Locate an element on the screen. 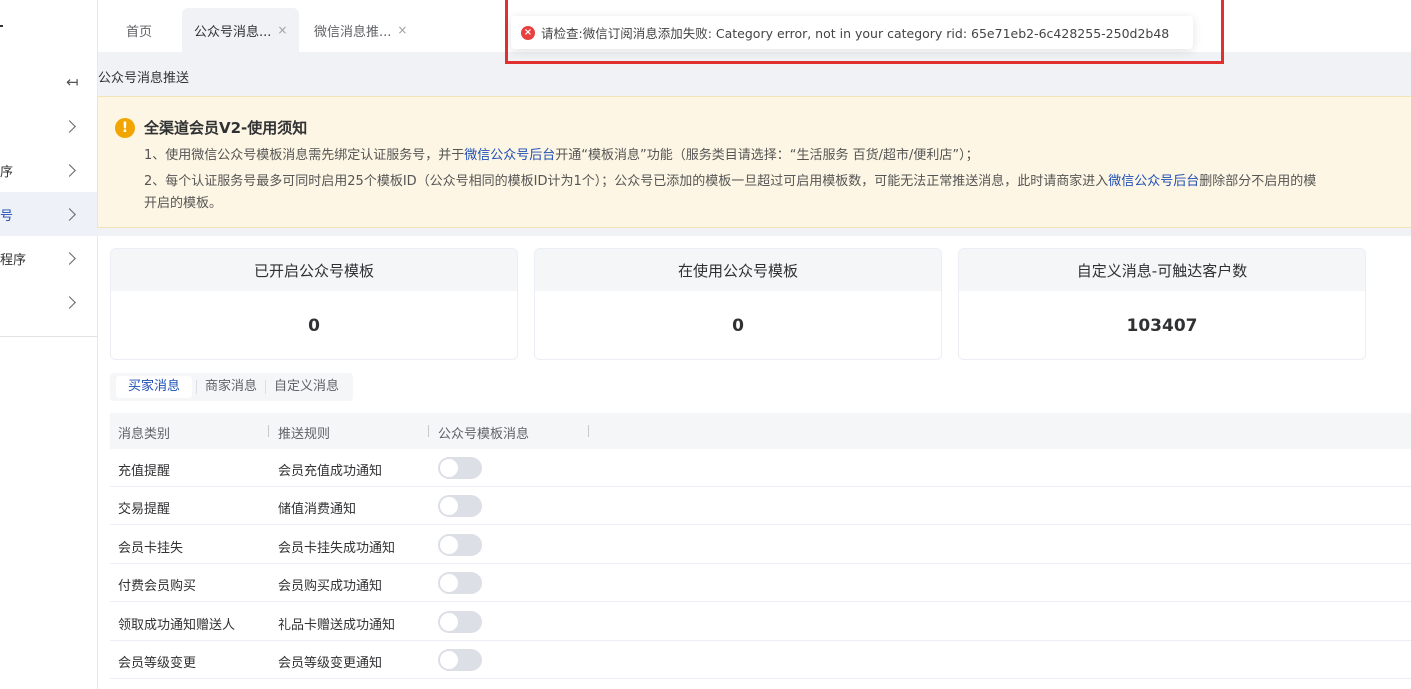 The height and width of the screenshot is (689, 1411). cell-category: 付费会员购买 is located at coordinates (157, 586).